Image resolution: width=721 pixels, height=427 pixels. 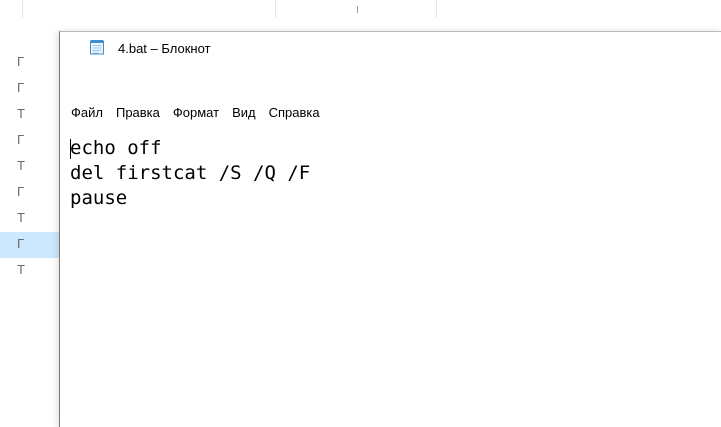 What do you see at coordinates (30, 245) in the screenshot?
I see `explorer-row-selected: Г` at bounding box center [30, 245].